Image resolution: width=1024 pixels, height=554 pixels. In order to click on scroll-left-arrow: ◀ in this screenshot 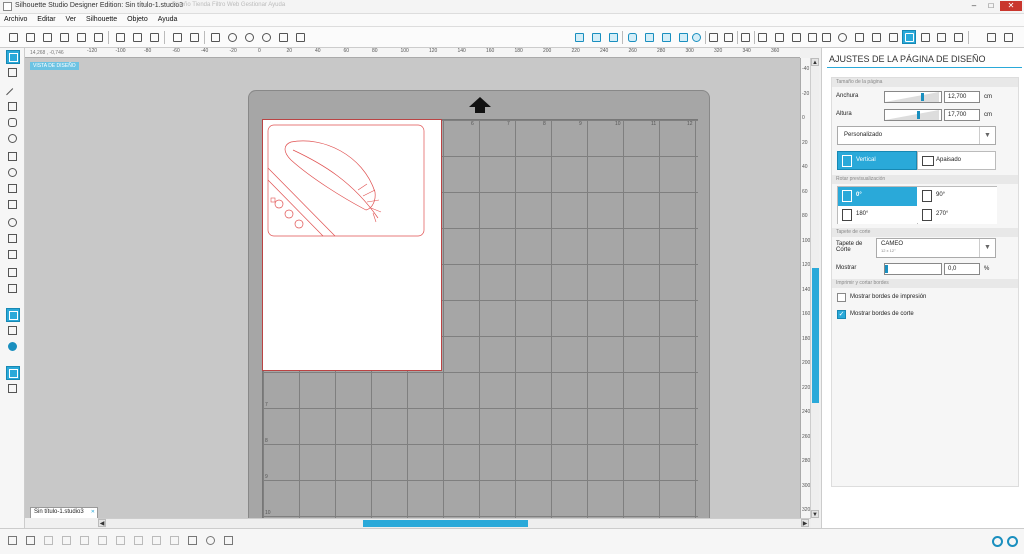, I will do `click(102, 523)`.